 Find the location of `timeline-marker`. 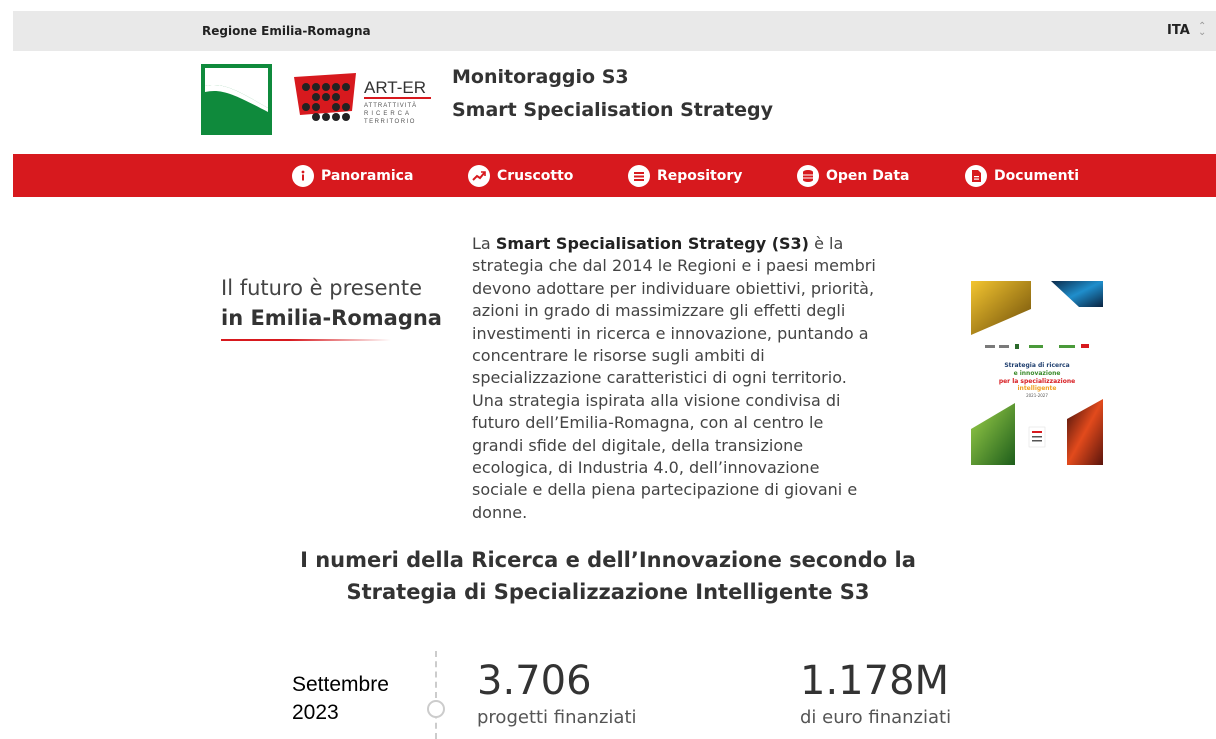

timeline-marker is located at coordinates (436, 709).